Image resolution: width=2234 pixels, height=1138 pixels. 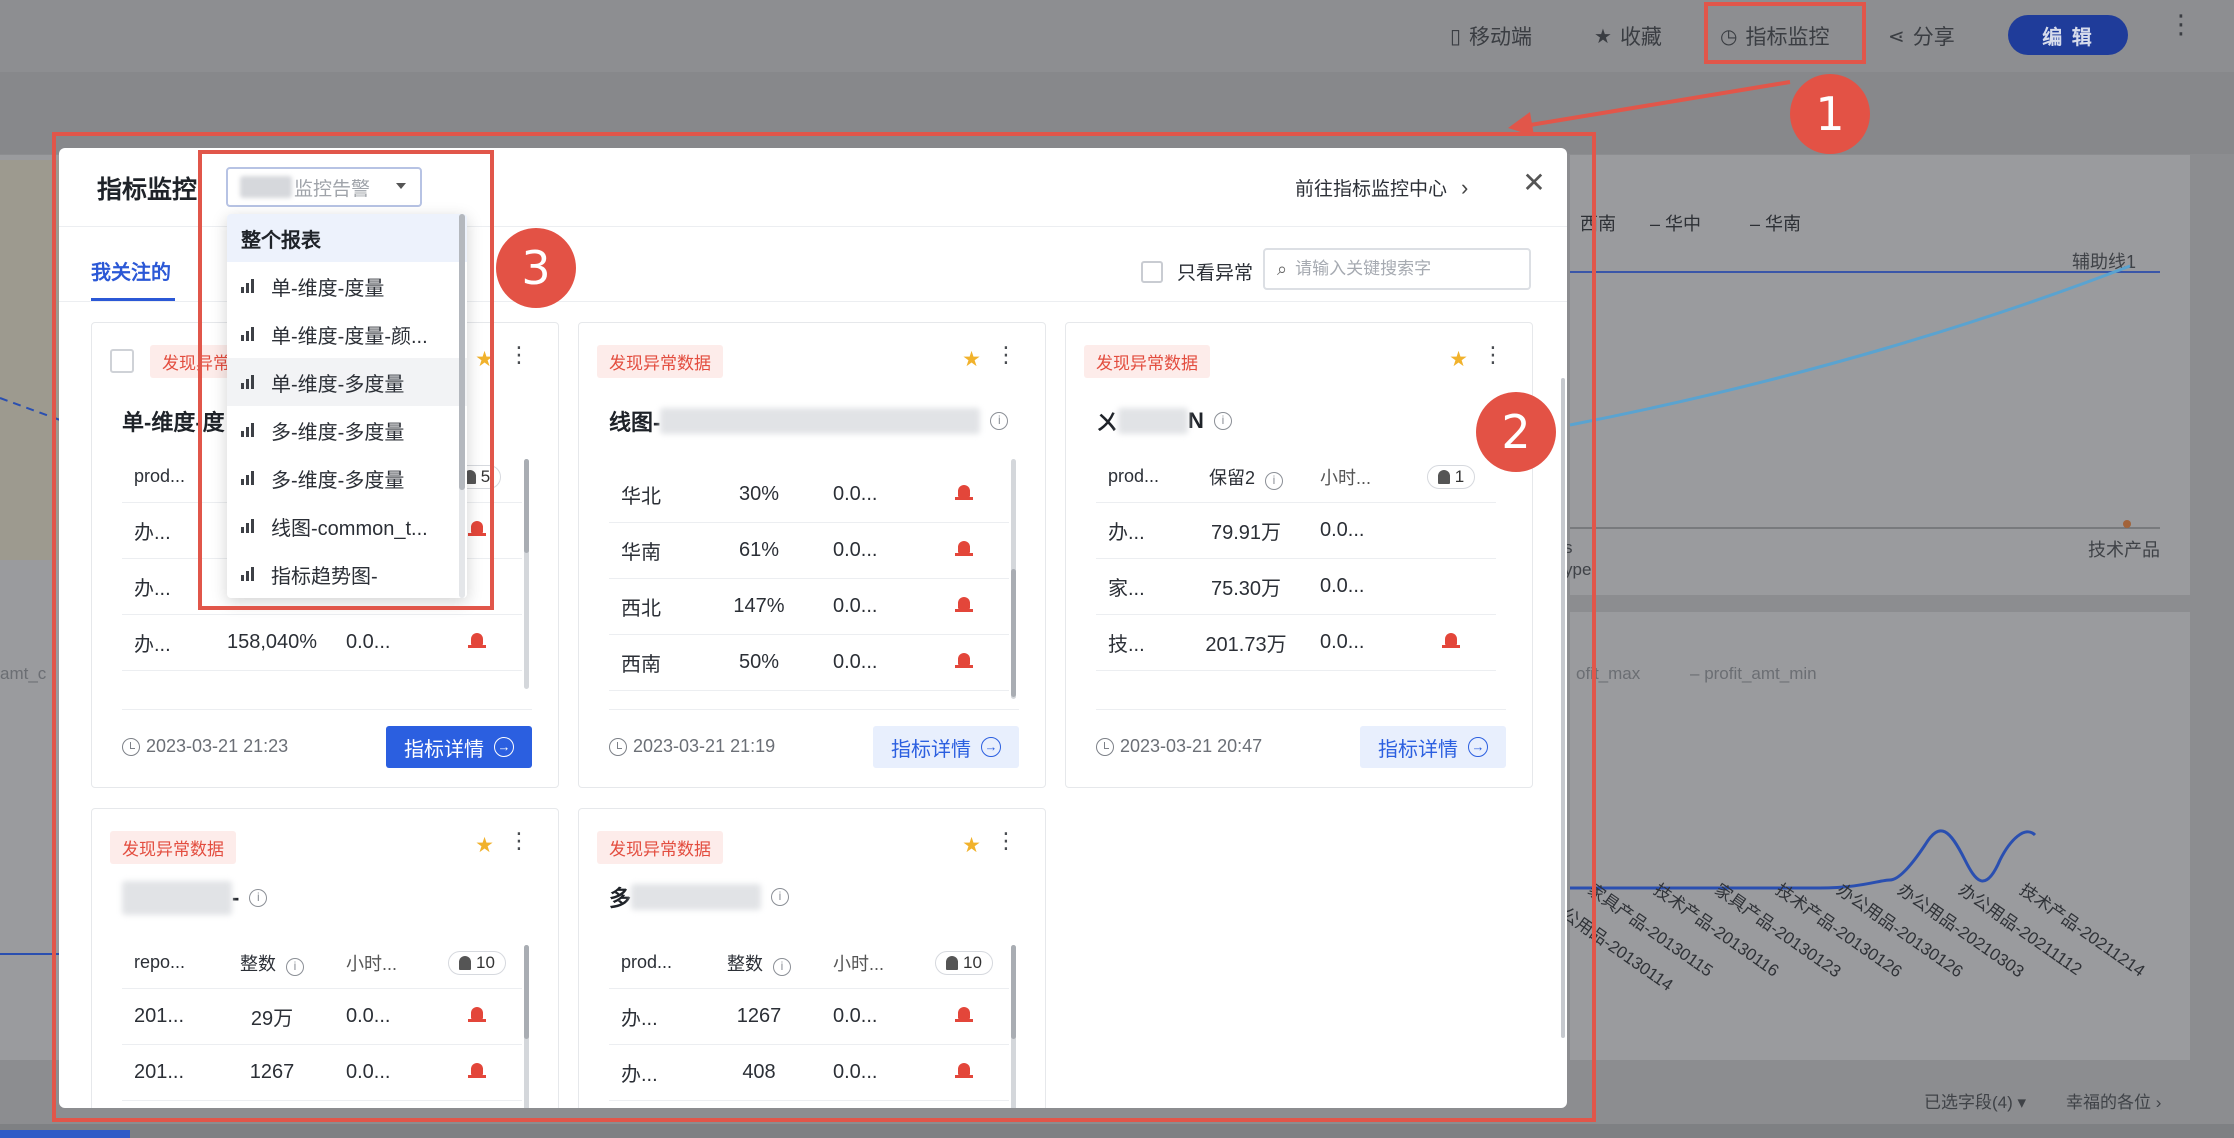 What do you see at coordinates (536, 268) in the screenshot?
I see `annotation-badge-3: 3` at bounding box center [536, 268].